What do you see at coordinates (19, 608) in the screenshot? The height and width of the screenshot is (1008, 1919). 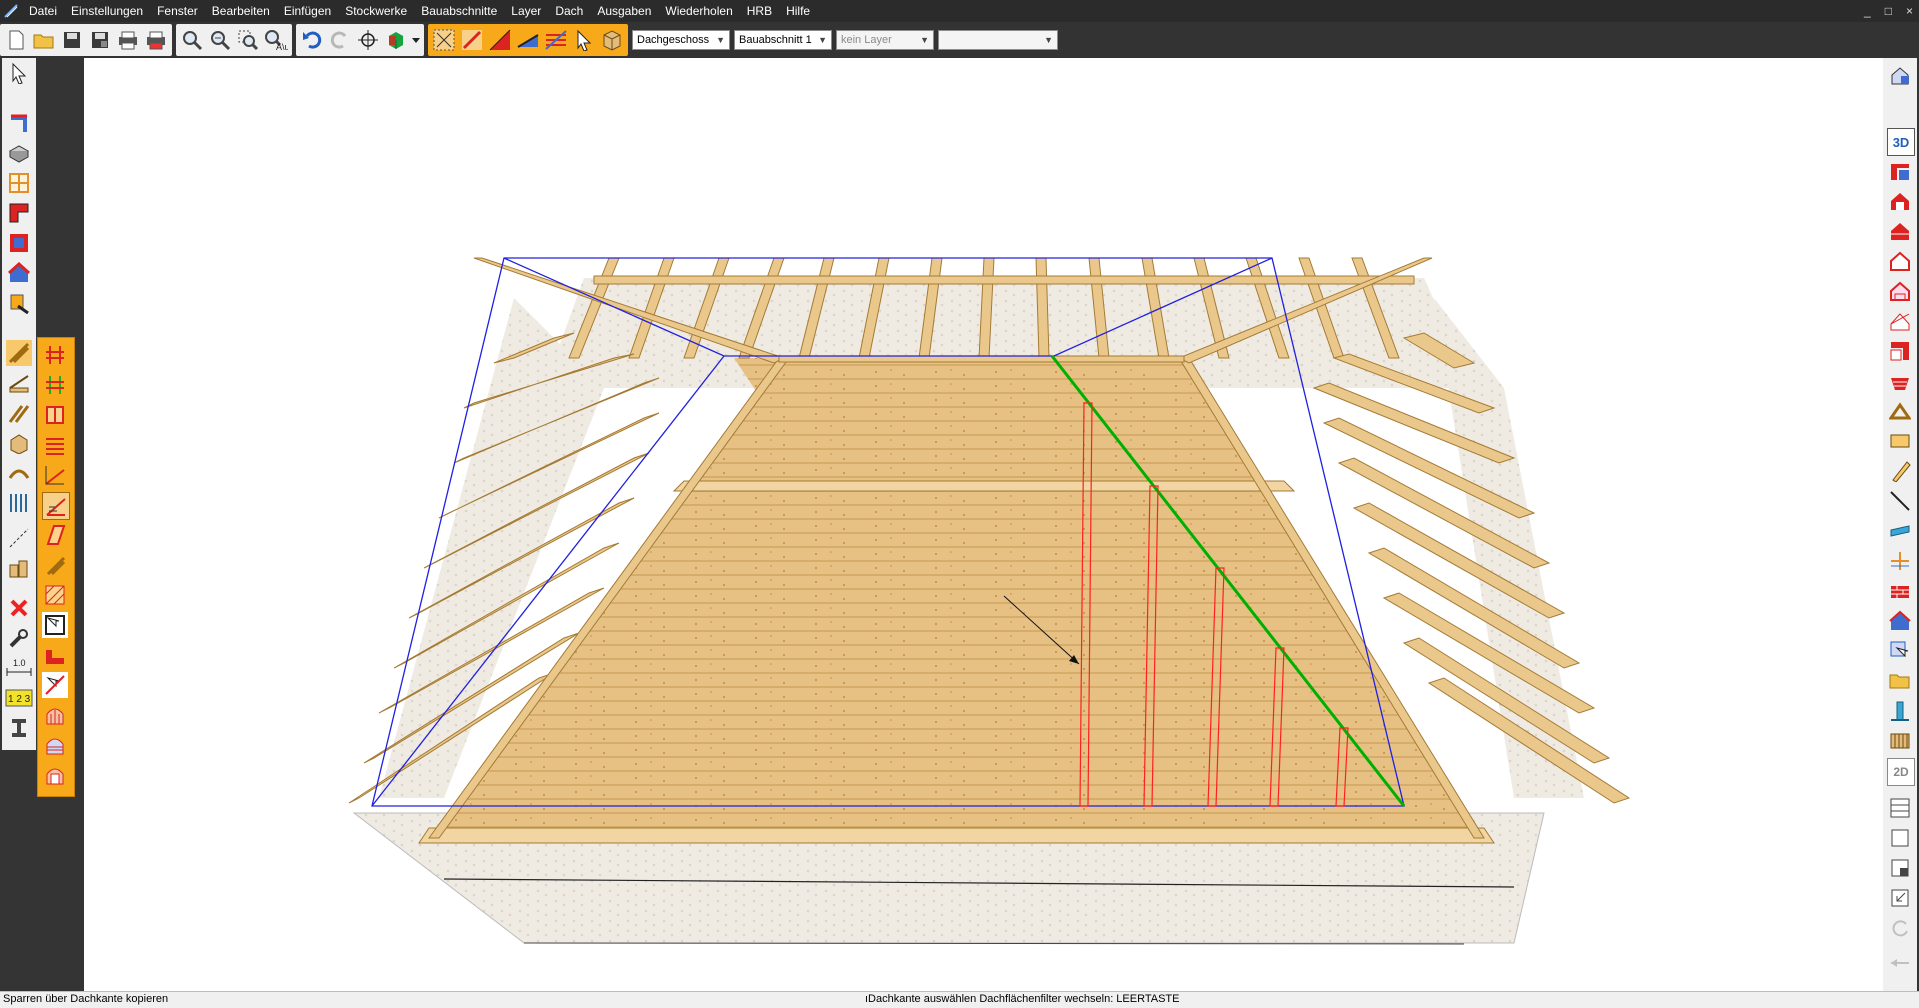 I see `delete-icon` at bounding box center [19, 608].